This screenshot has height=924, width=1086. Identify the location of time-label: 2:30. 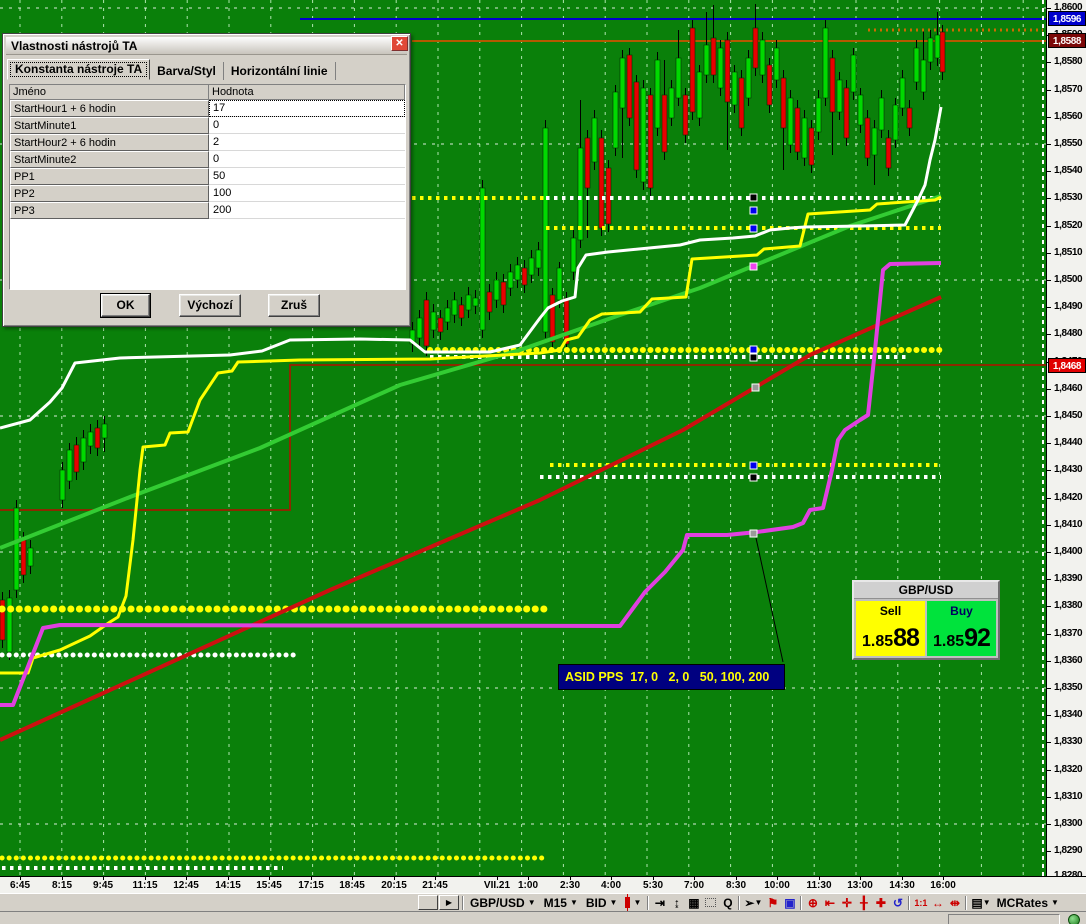
(570, 885).